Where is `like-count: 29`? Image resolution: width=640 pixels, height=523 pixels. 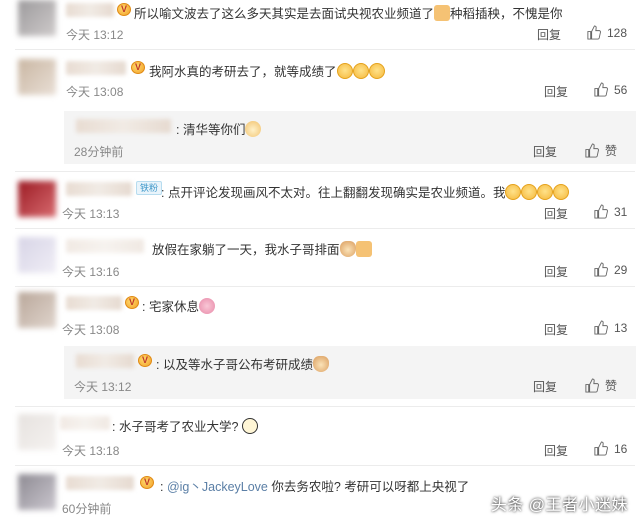 like-count: 29 is located at coordinates (621, 269).